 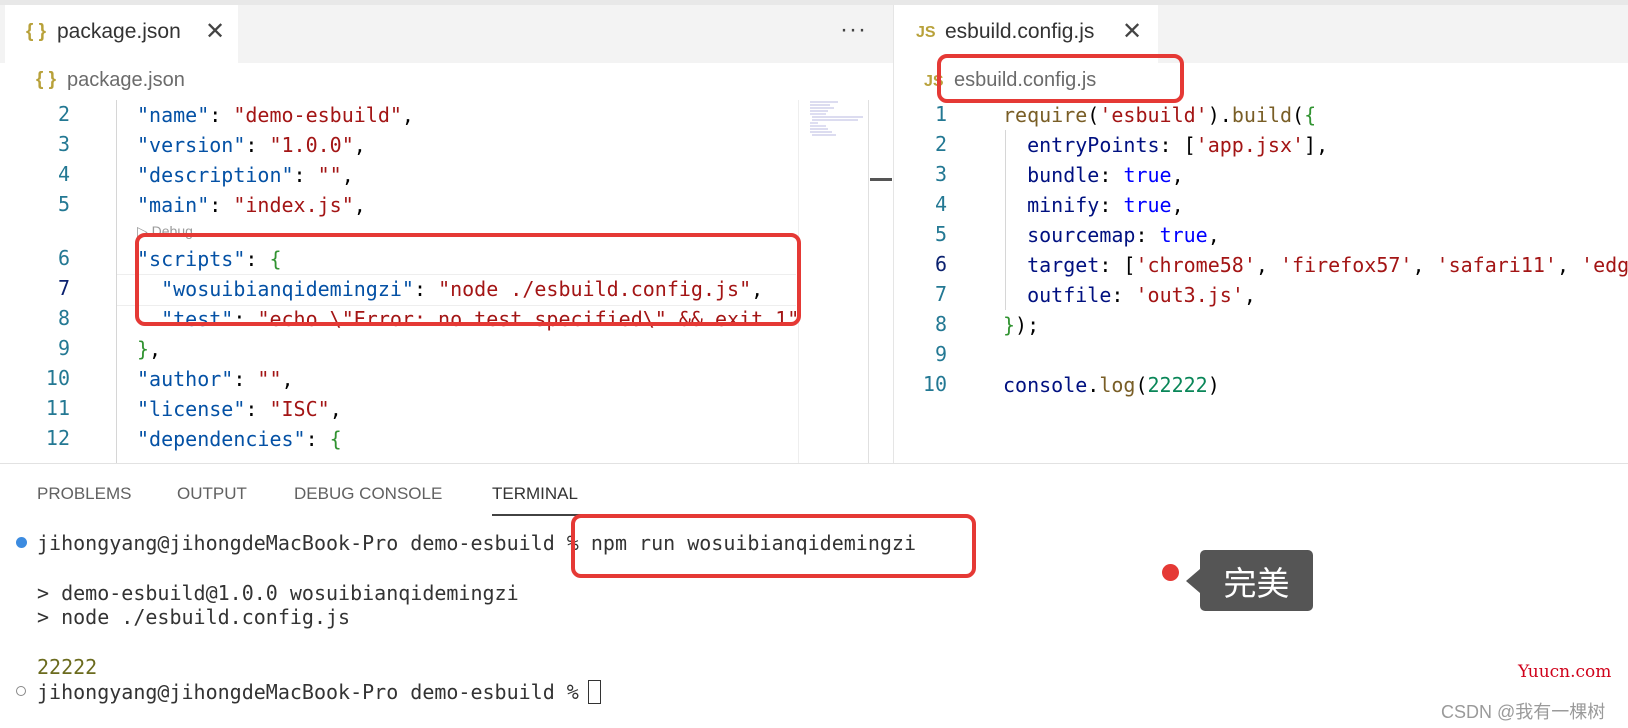 I want to click on panel-divider, so click(x=814, y=463).